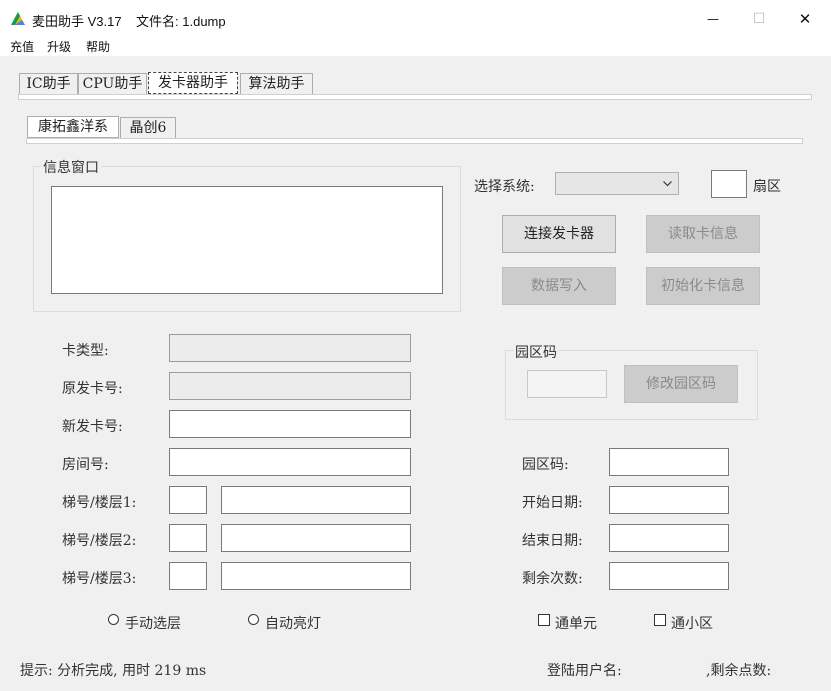  I want to click on app-logo-icon, so click(18, 18).